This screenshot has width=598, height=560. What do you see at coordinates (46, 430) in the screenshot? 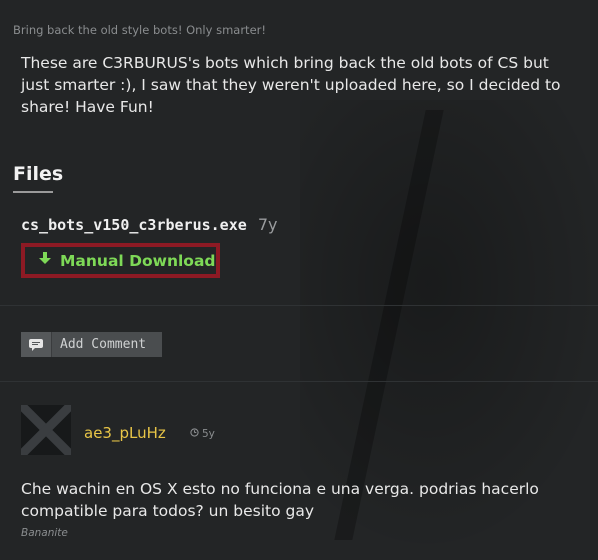
I see `avatar` at bounding box center [46, 430].